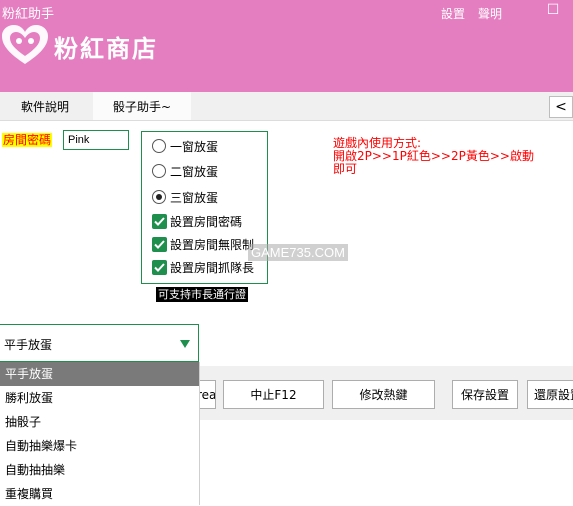  What do you see at coordinates (28, 345) in the screenshot?
I see `mode-select-value: 平手放蛋` at bounding box center [28, 345].